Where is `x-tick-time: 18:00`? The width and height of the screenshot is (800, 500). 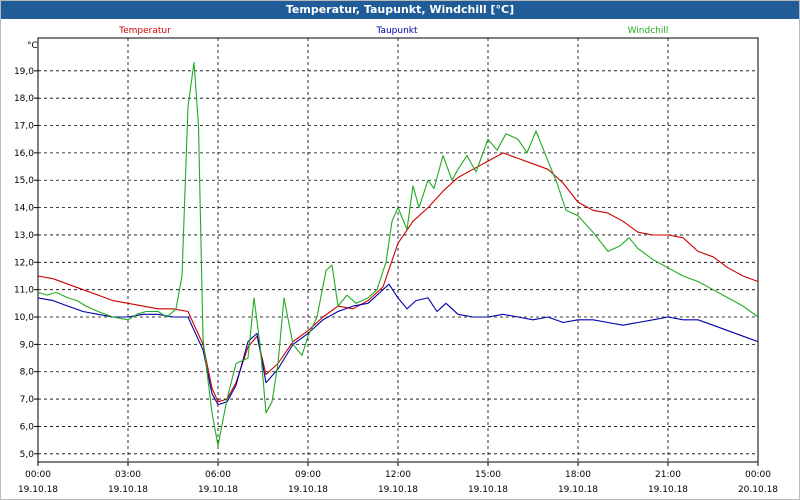 x-tick-time: 18:00 is located at coordinates (578, 475).